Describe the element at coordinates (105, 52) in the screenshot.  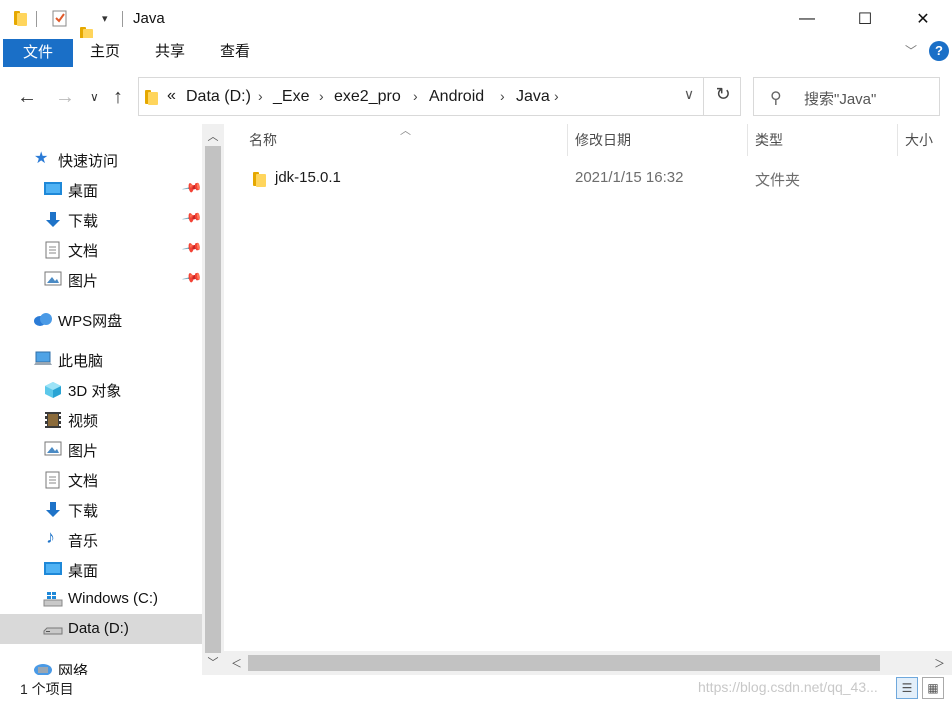
I see `tab-home: 主页` at that location.